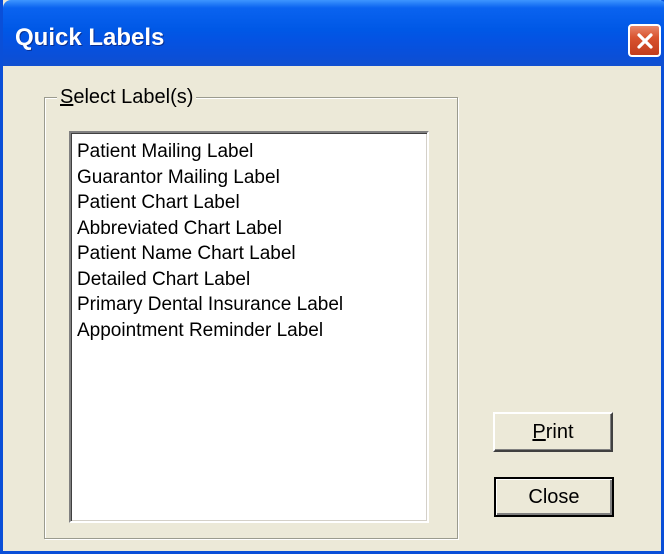 The width and height of the screenshot is (664, 554). What do you see at coordinates (133, 97) in the screenshot?
I see `legend-text: elect Label(s)` at bounding box center [133, 97].